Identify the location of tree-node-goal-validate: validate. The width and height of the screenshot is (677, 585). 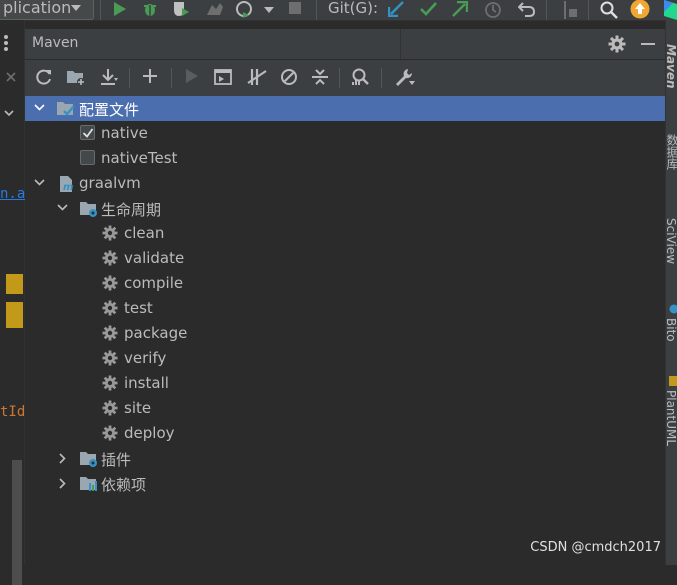
(345, 258).